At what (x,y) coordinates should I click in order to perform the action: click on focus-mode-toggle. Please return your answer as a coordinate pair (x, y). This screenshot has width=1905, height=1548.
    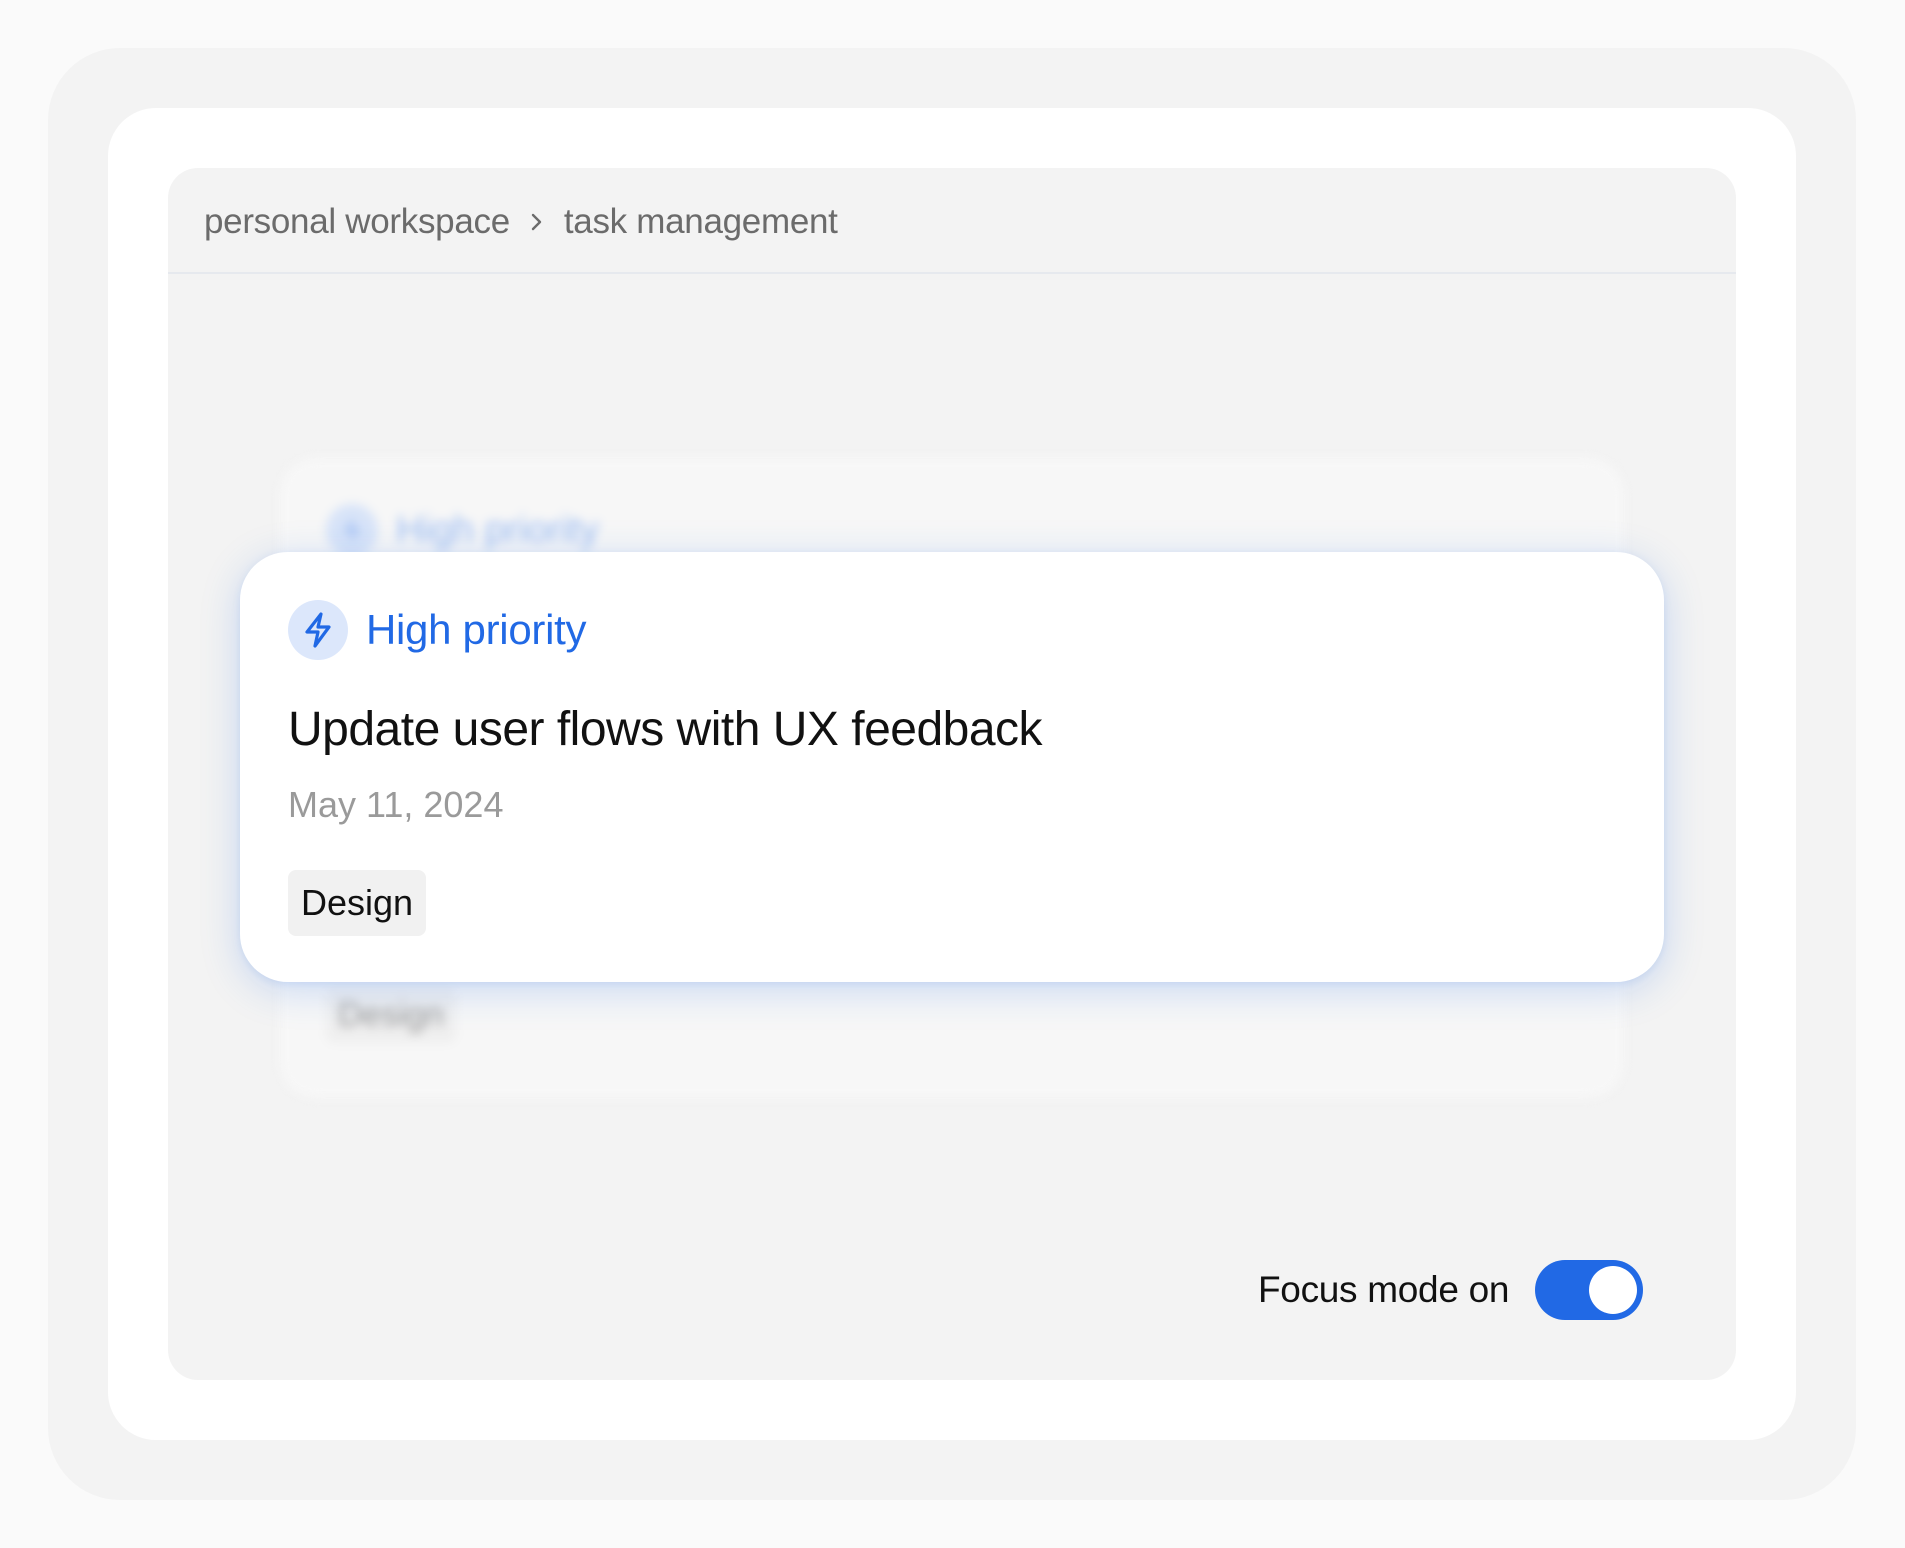
    Looking at the image, I should click on (1589, 1290).